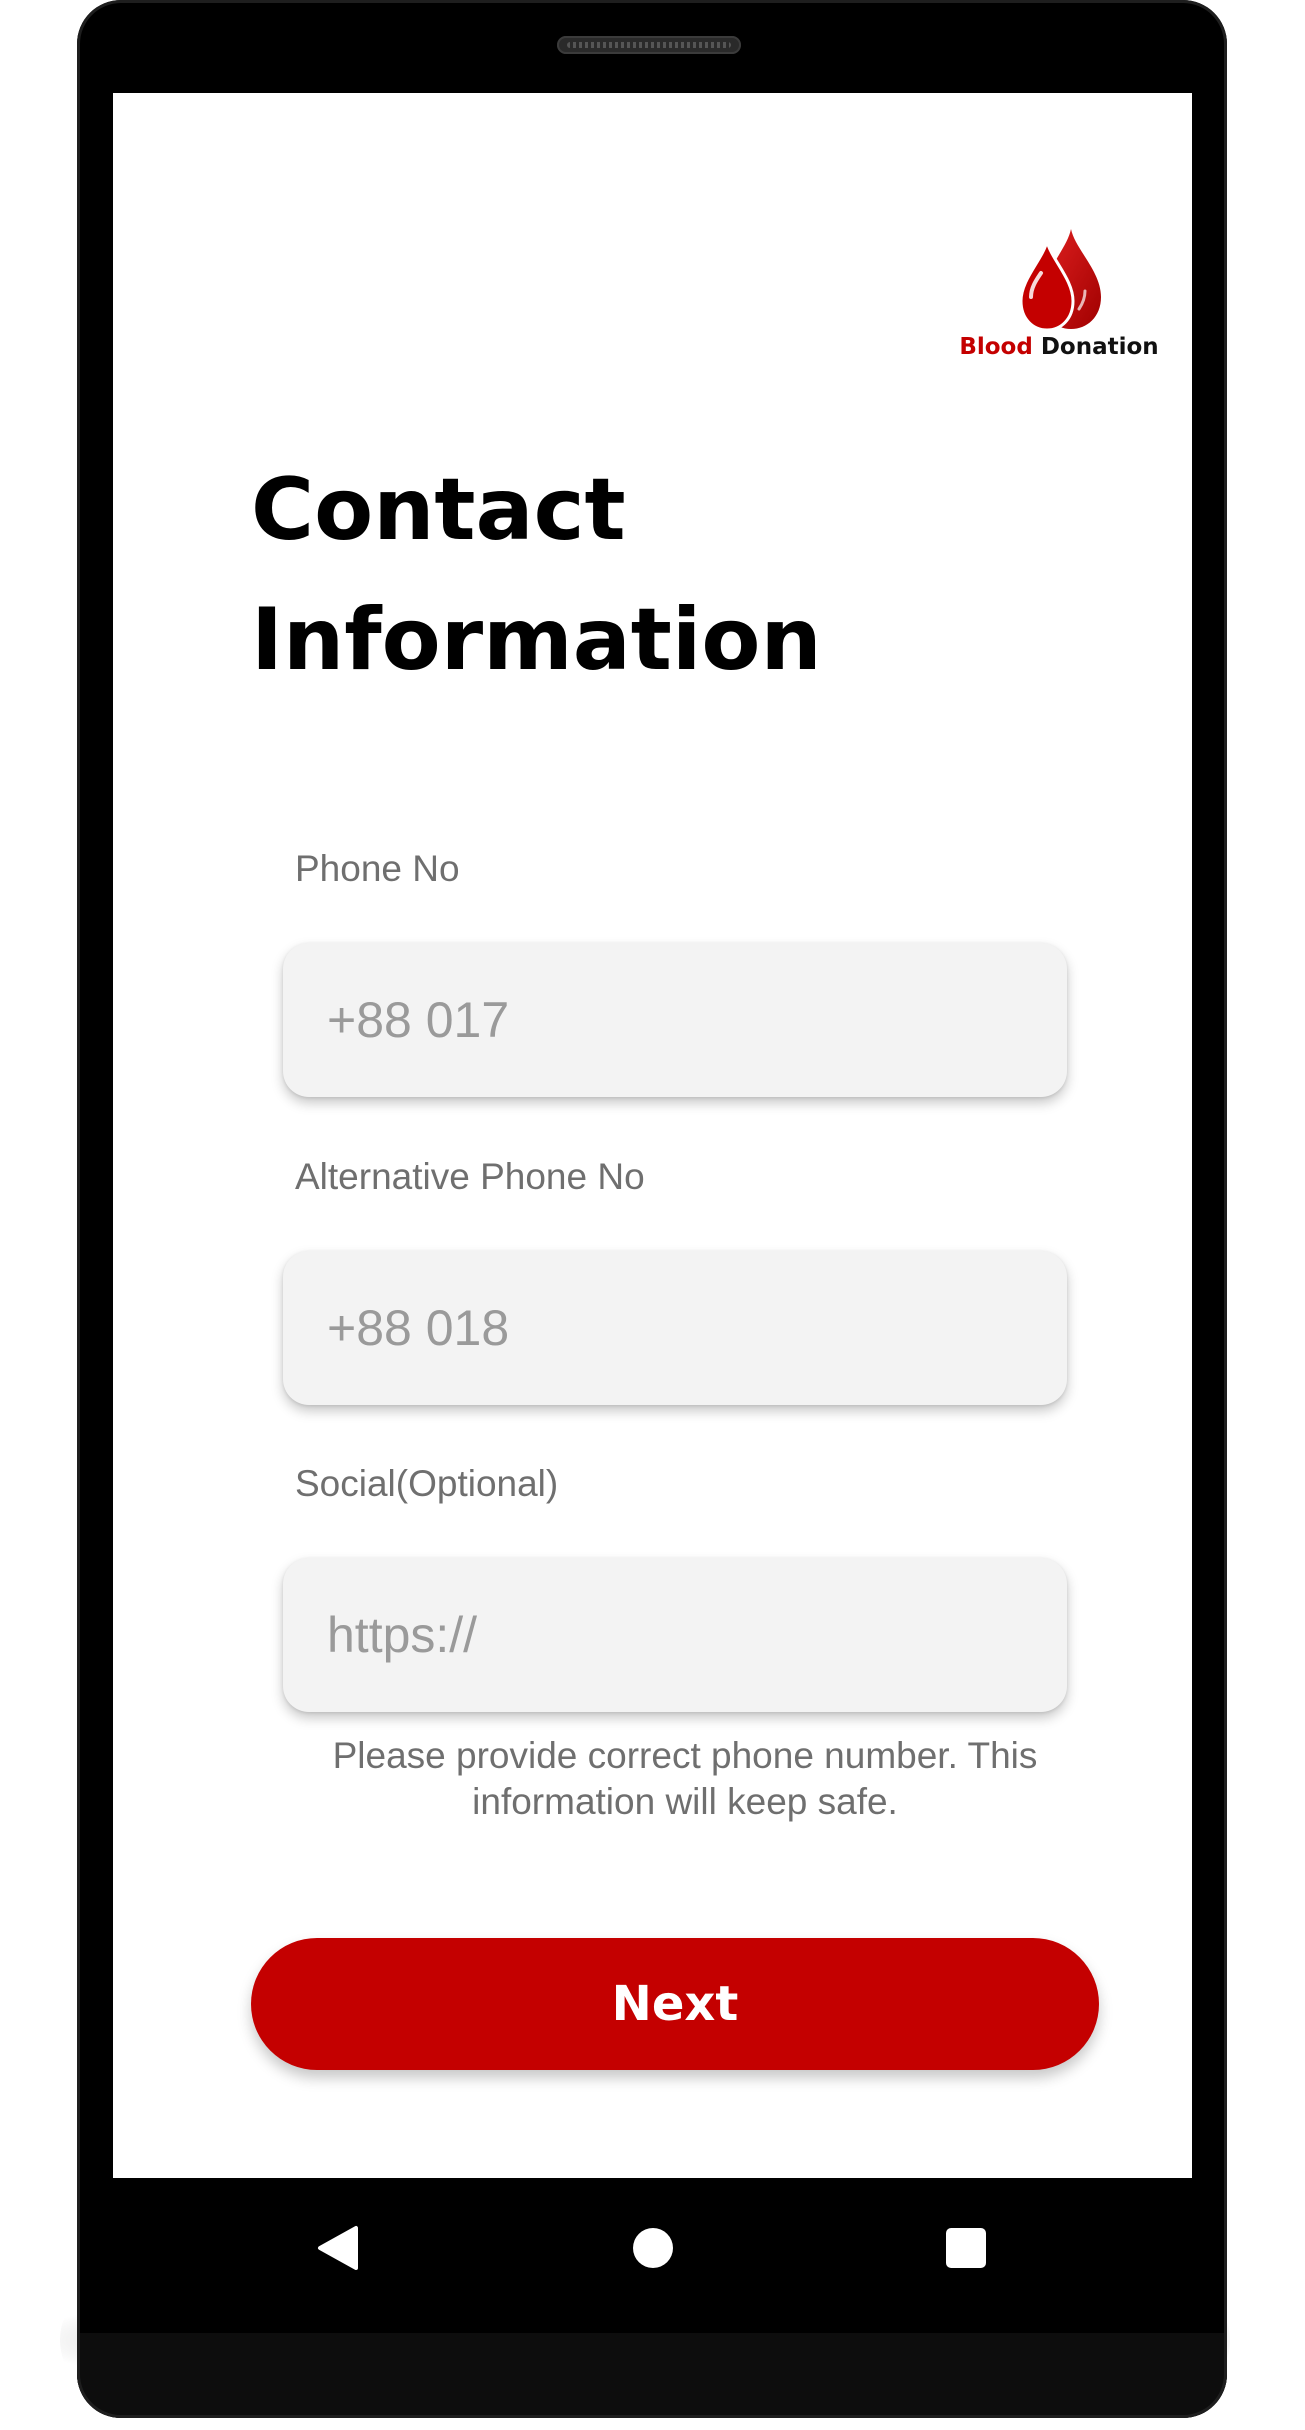 Image resolution: width=1305 pixels, height=2430 pixels. I want to click on phone-field, so click(675, 1020).